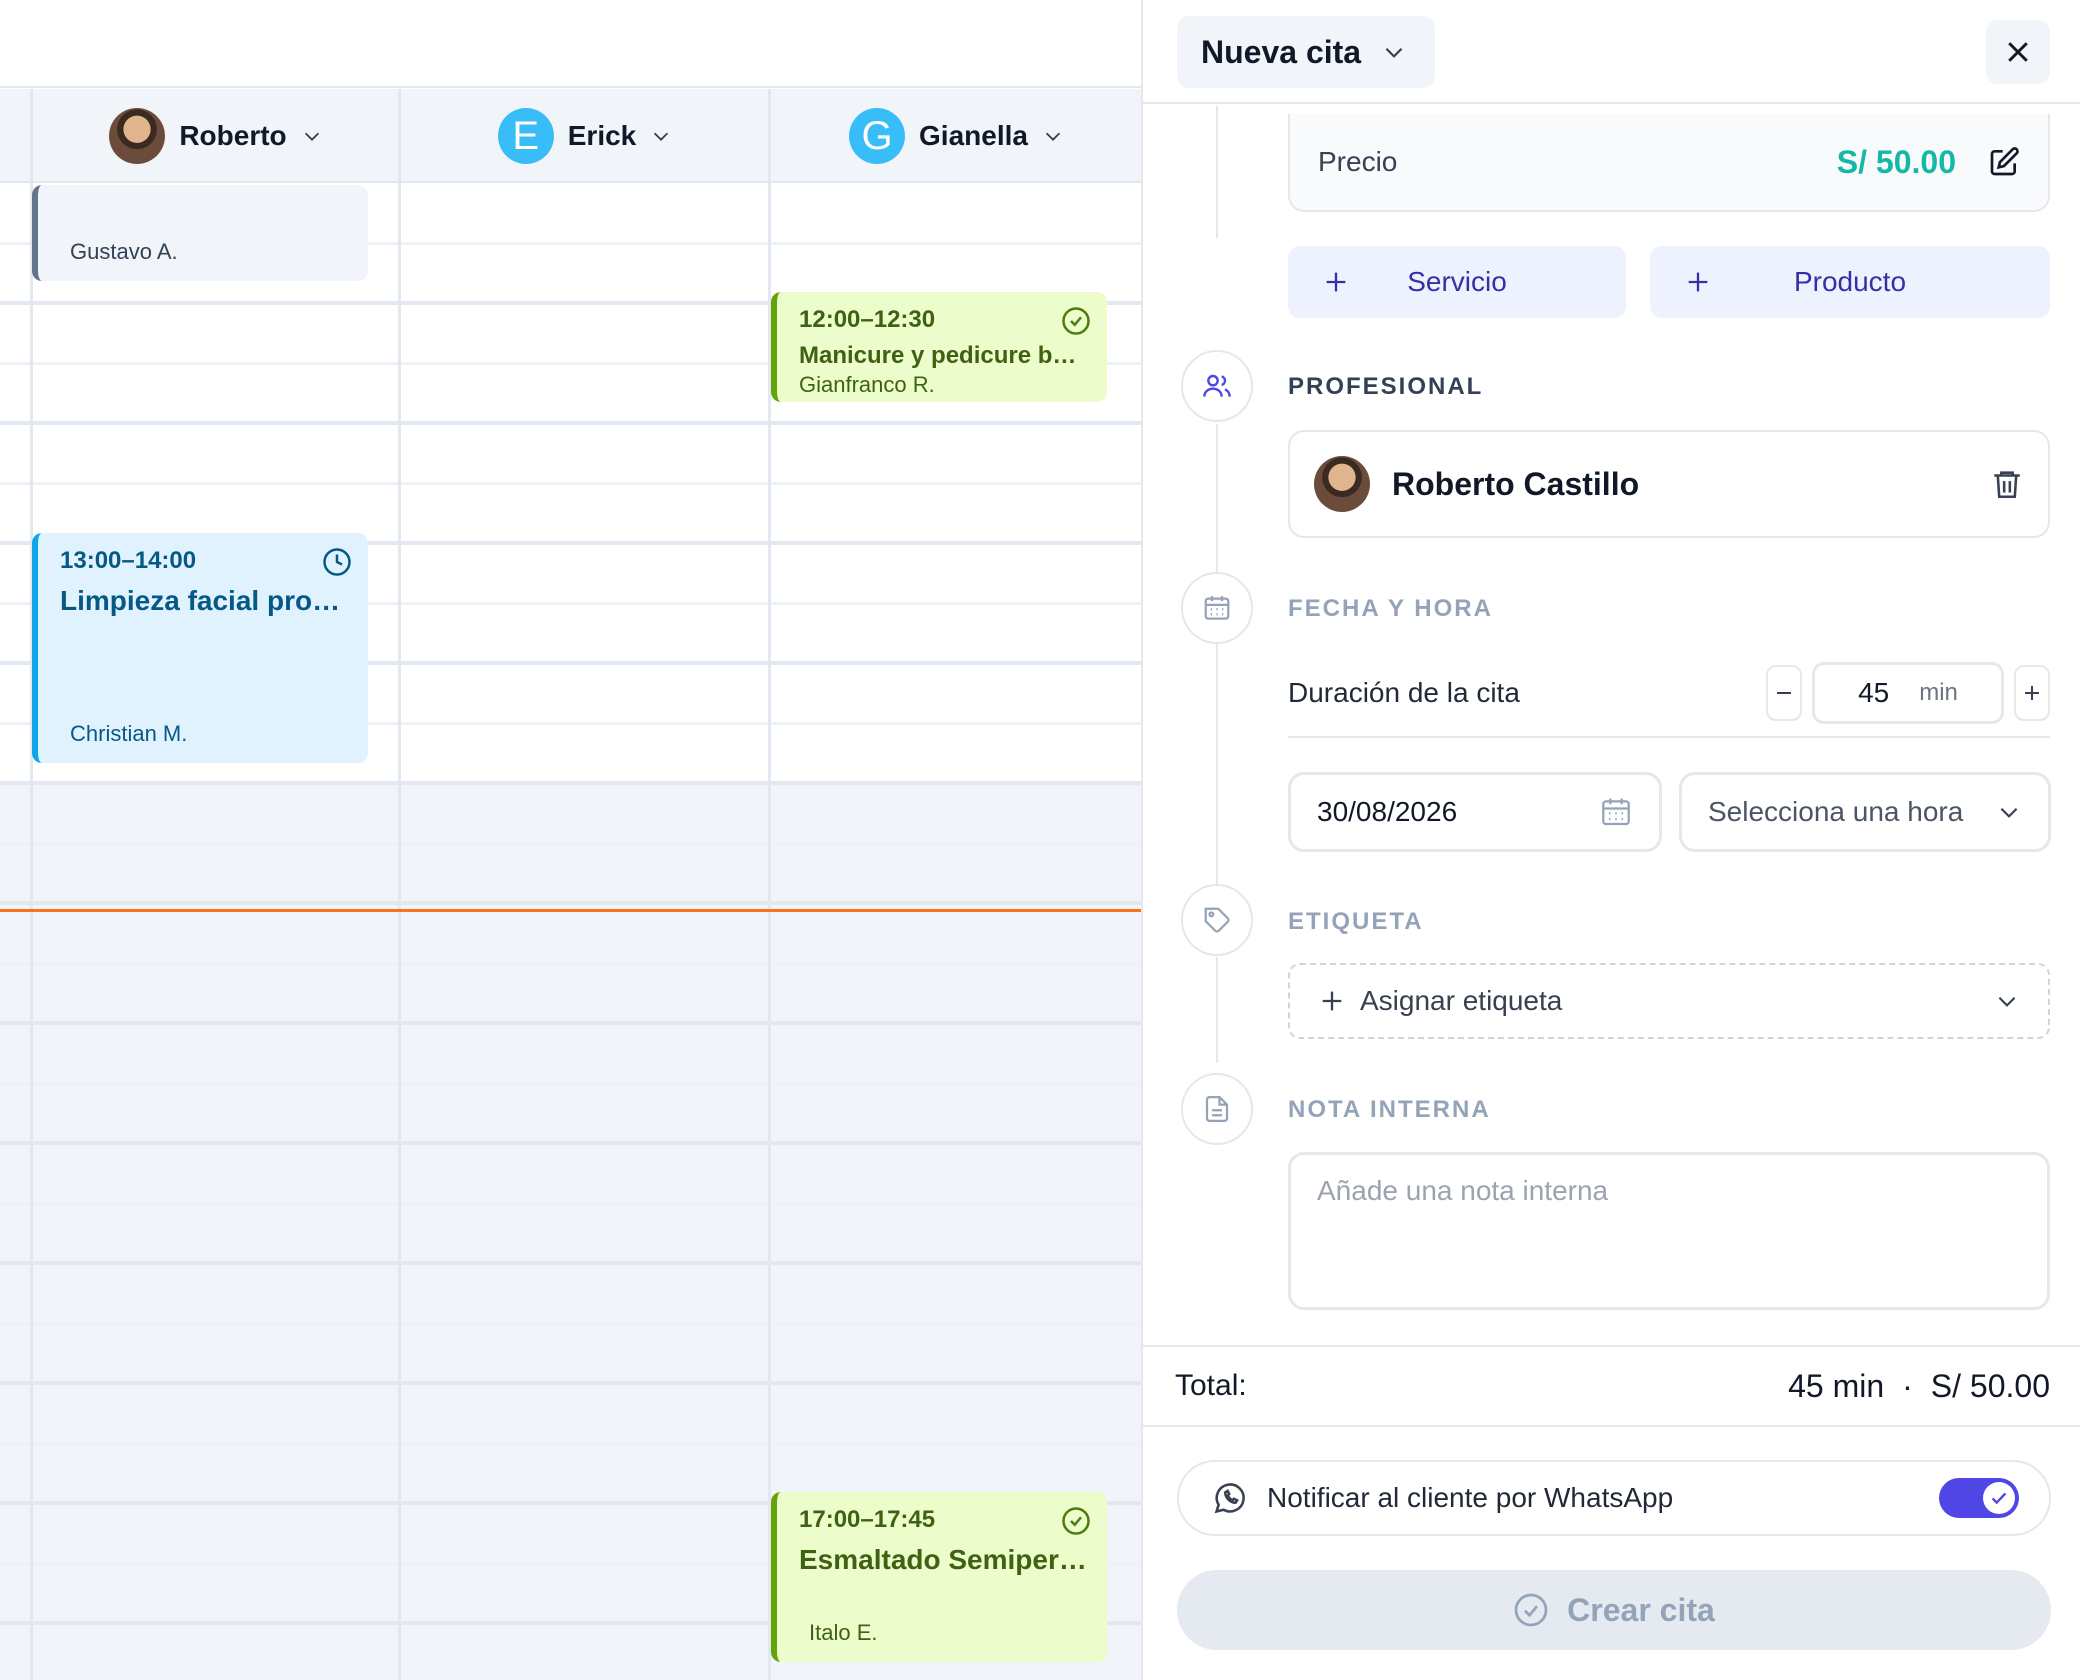 Image resolution: width=2080 pixels, height=1680 pixels. I want to click on price-card: Precio S/ 50.00, so click(1669, 163).